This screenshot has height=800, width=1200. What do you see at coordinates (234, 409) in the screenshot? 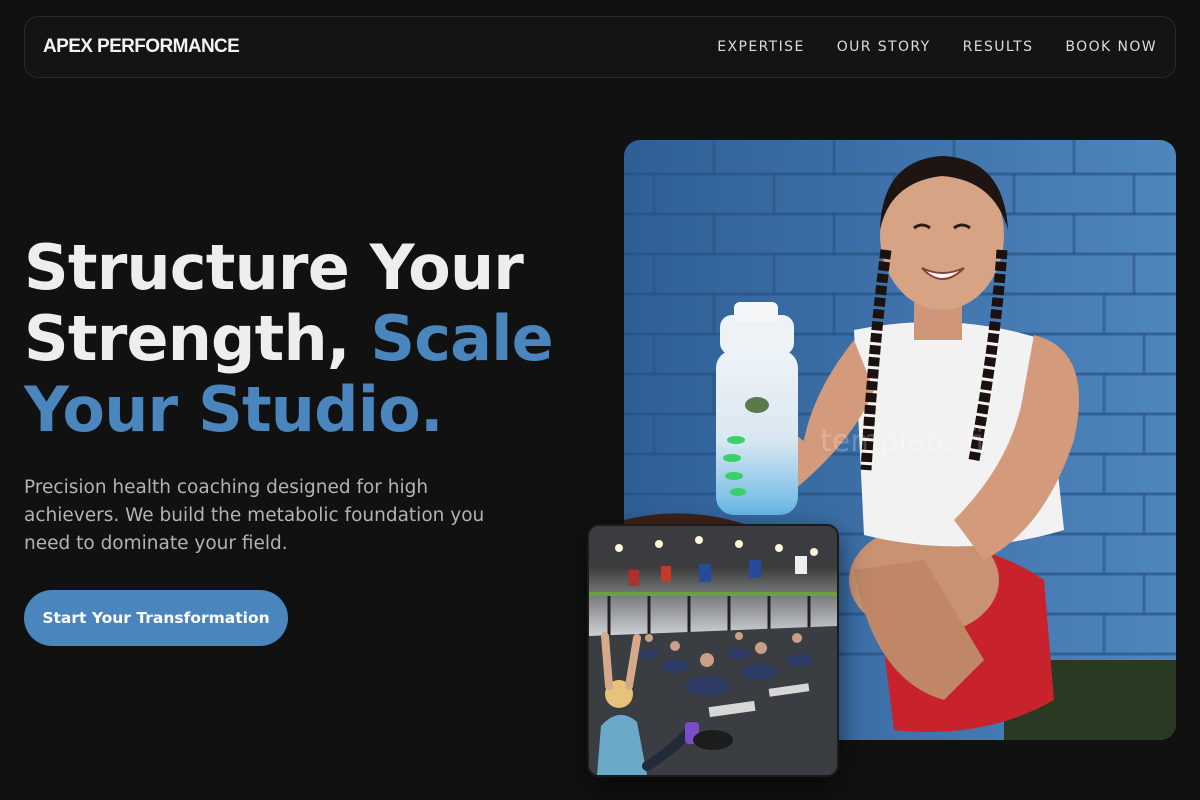
I see `headline-line-3-accent: Your Studio.` at bounding box center [234, 409].